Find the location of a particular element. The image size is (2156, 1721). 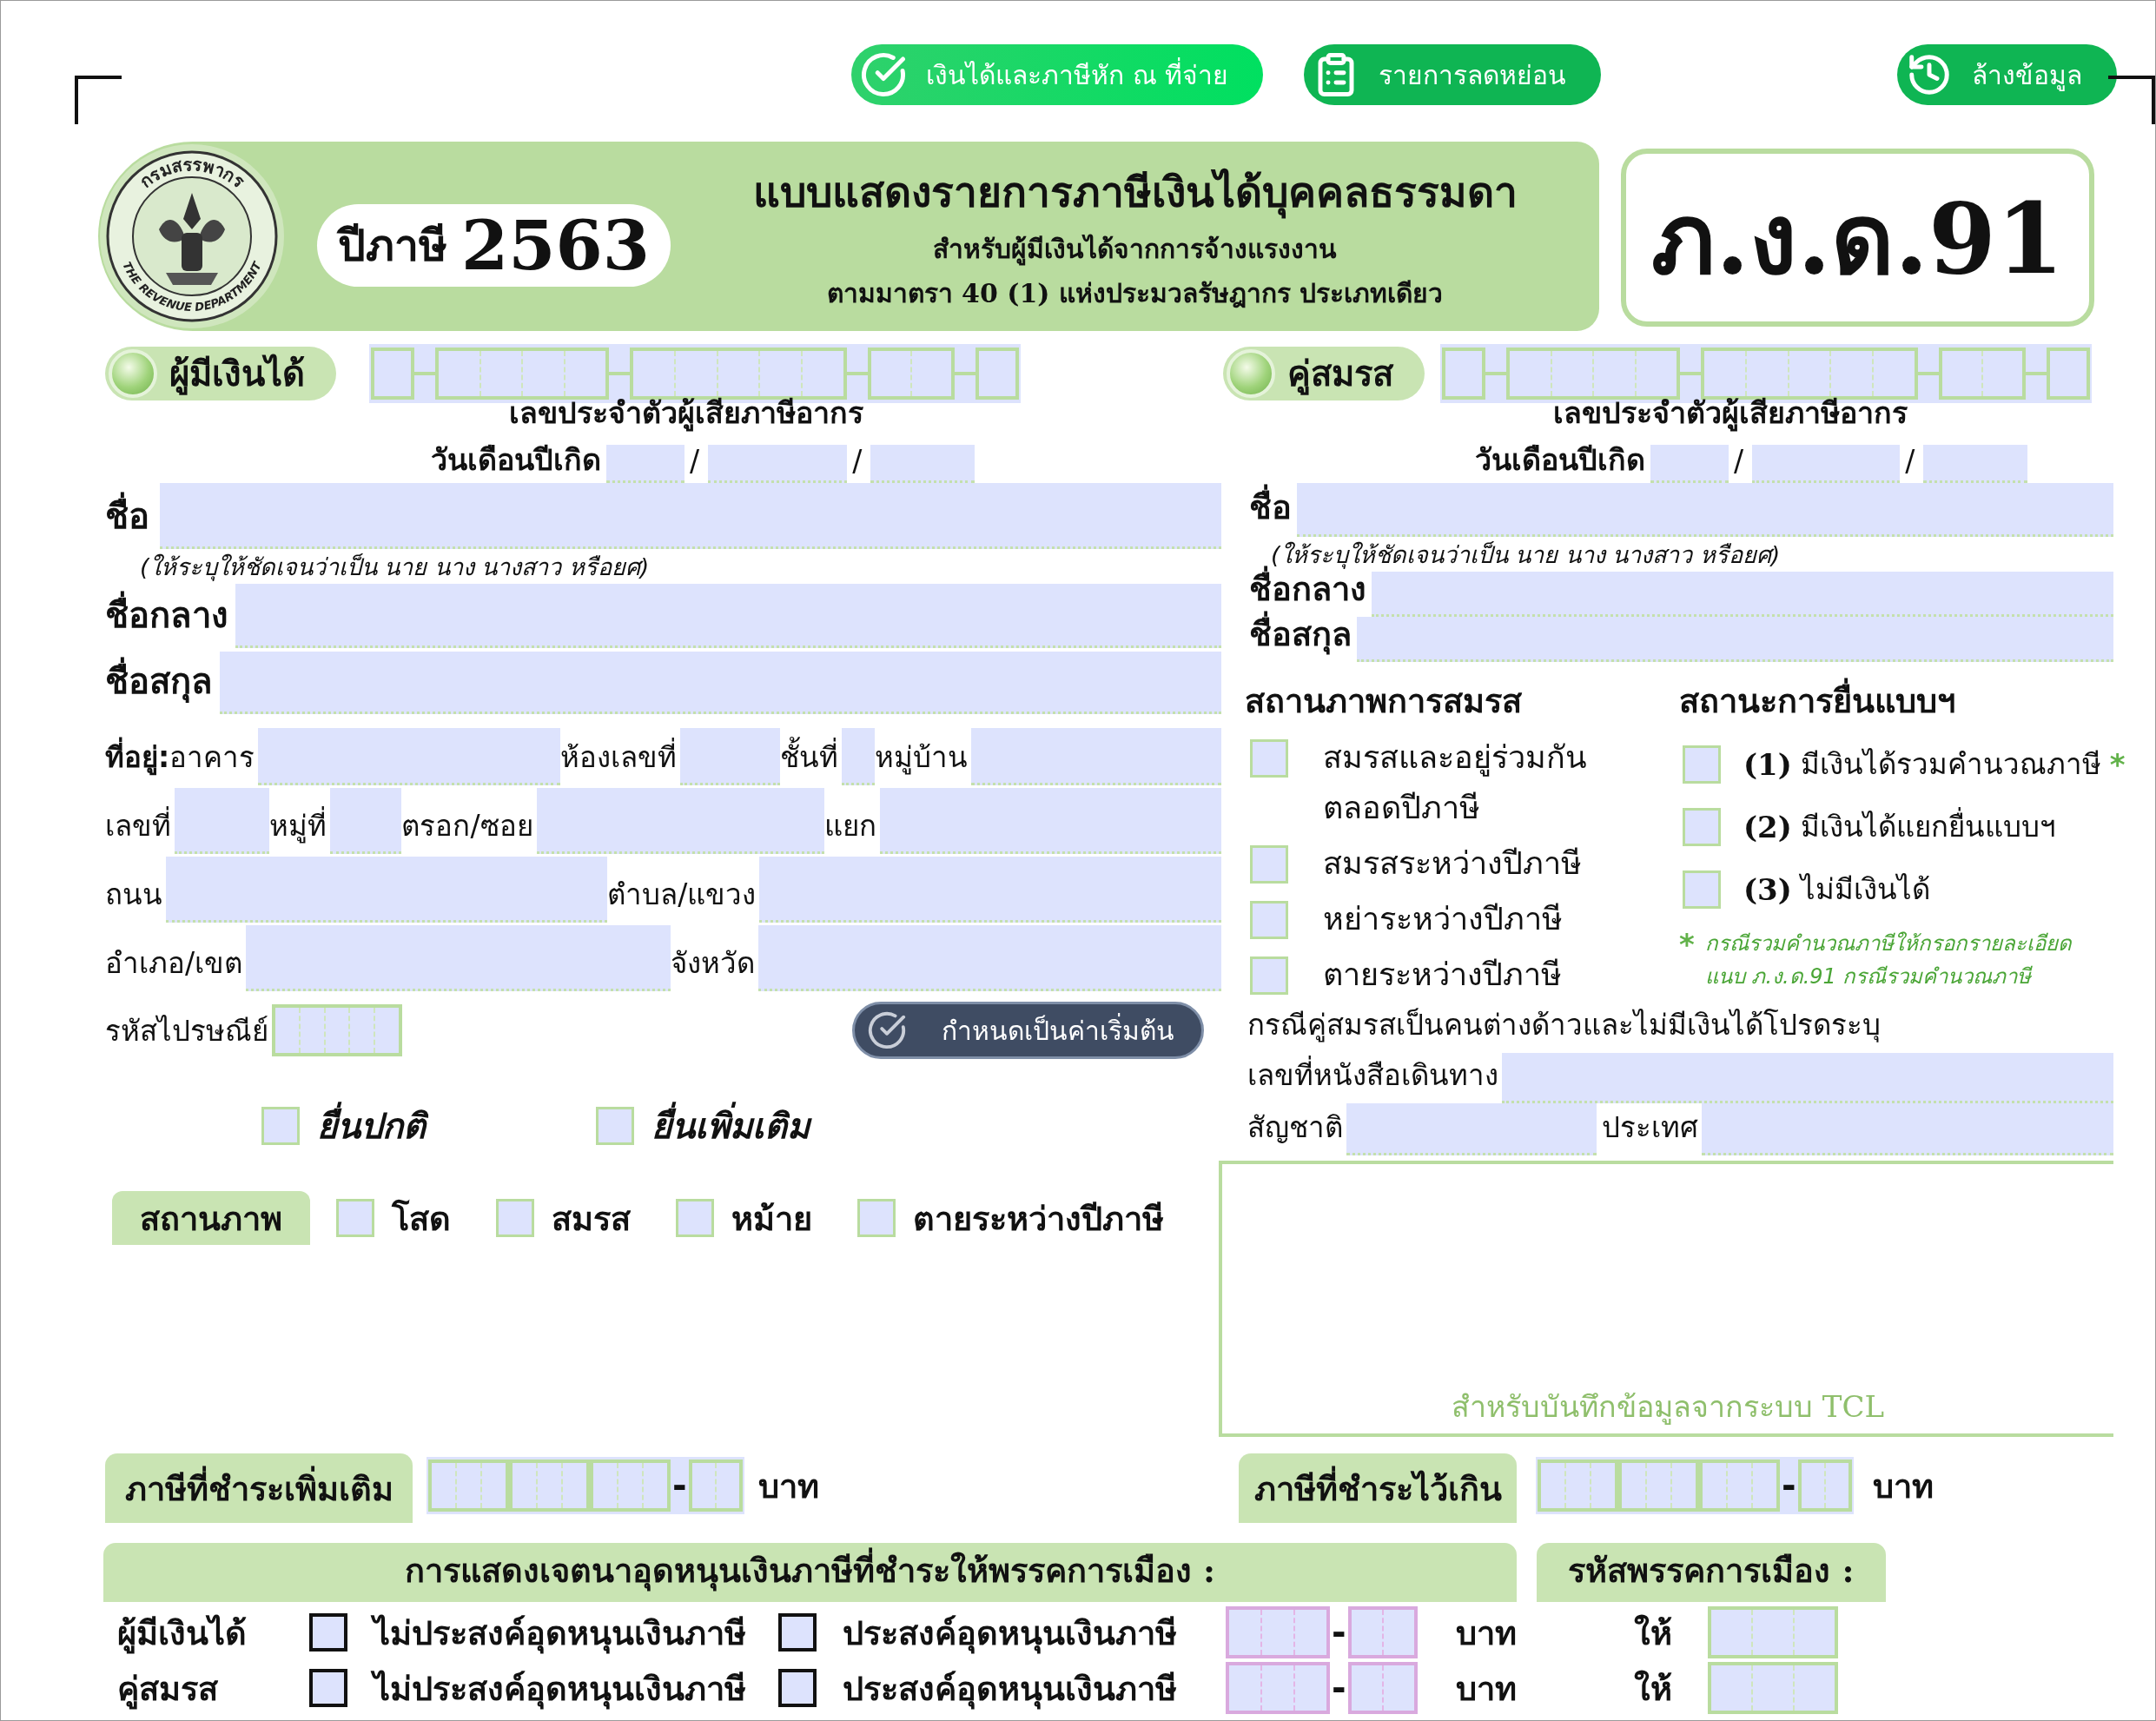

option-label: สมรส is located at coordinates (591, 1219).